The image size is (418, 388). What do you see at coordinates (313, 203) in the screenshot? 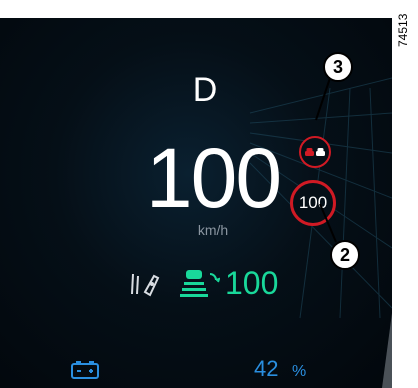
I see `speed-limit-sign: 100` at bounding box center [313, 203].